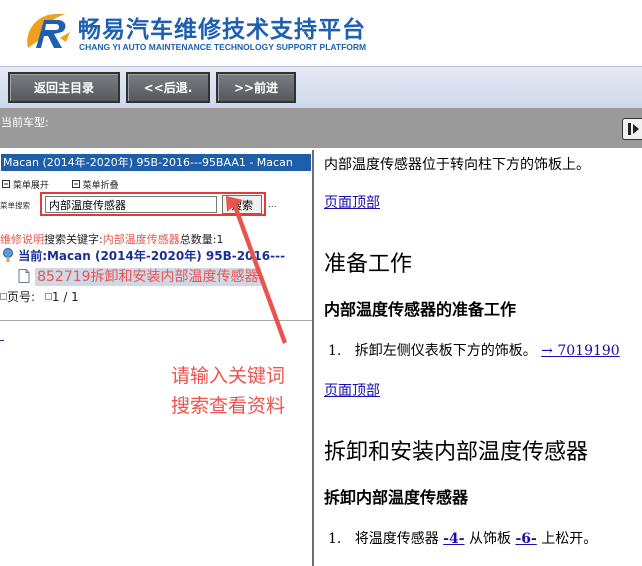 The height and width of the screenshot is (566, 642). What do you see at coordinates (456, 452) in the screenshot?
I see `heading-remove-install: 拆卸和安装内部温度传感器` at bounding box center [456, 452].